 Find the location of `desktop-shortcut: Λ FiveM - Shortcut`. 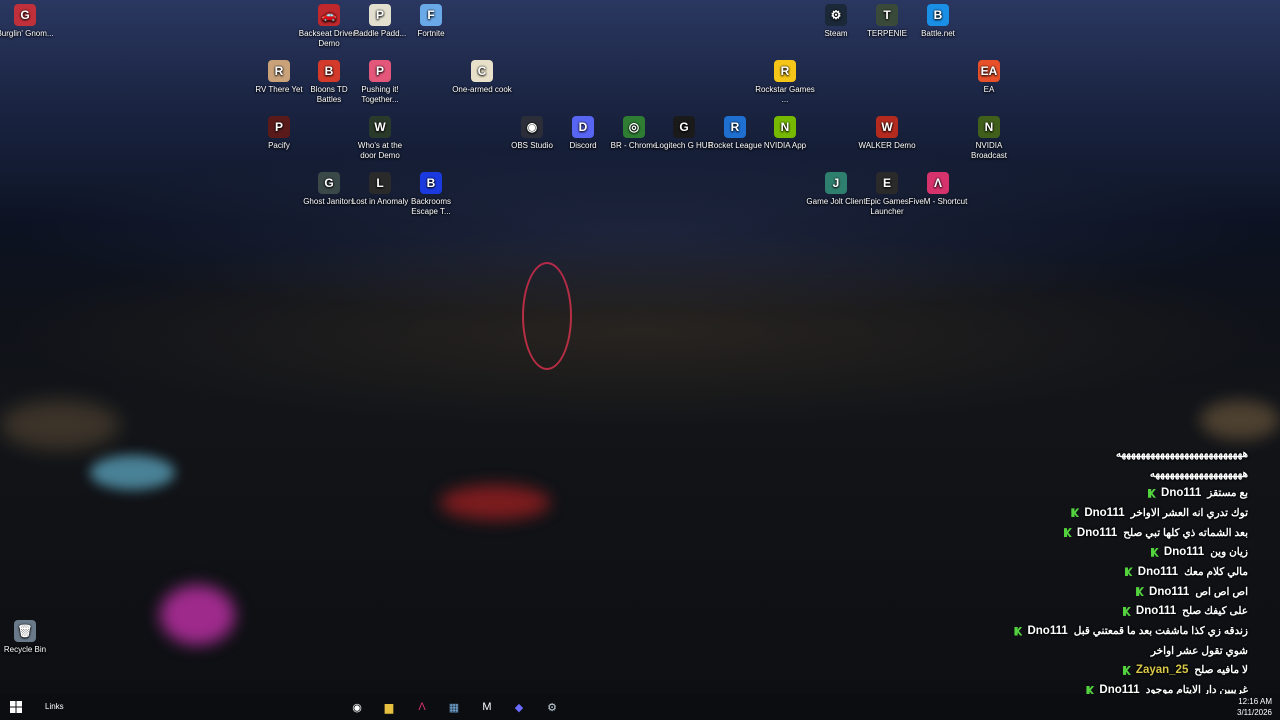

desktop-shortcut: Λ FiveM - Shortcut is located at coordinates (938, 189).